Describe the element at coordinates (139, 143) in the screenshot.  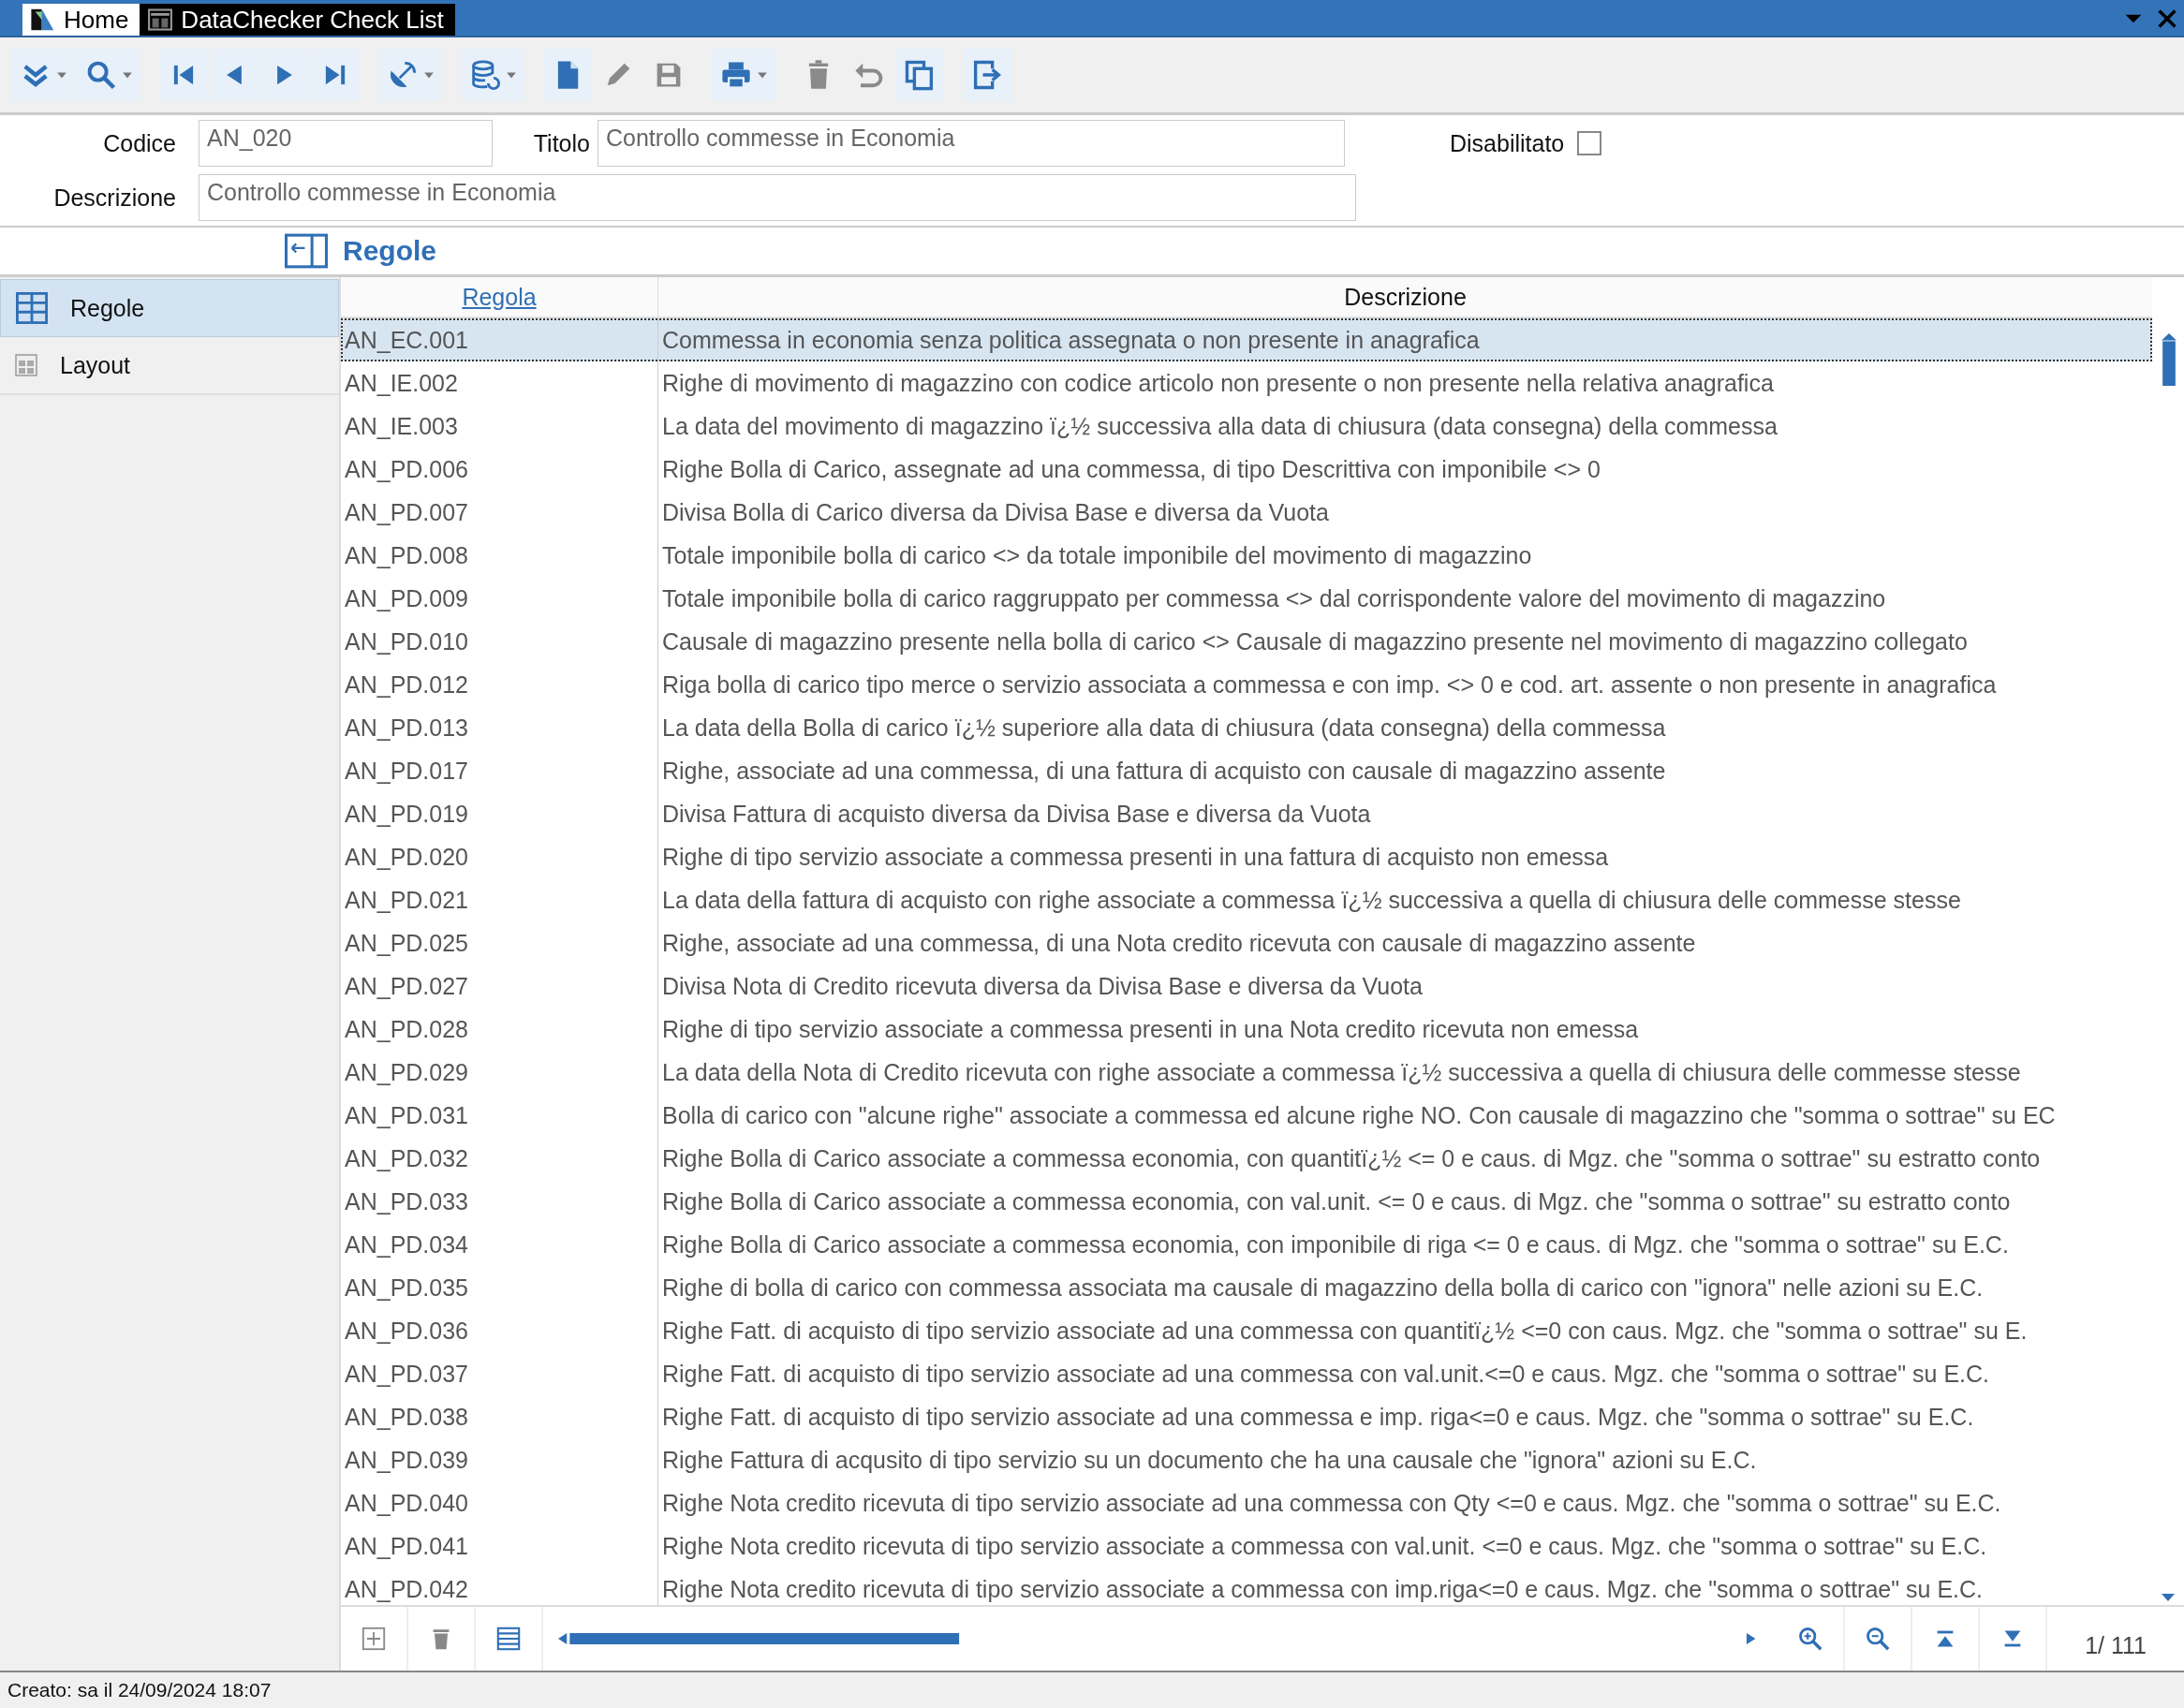
I see `code-label: Codice` at that location.